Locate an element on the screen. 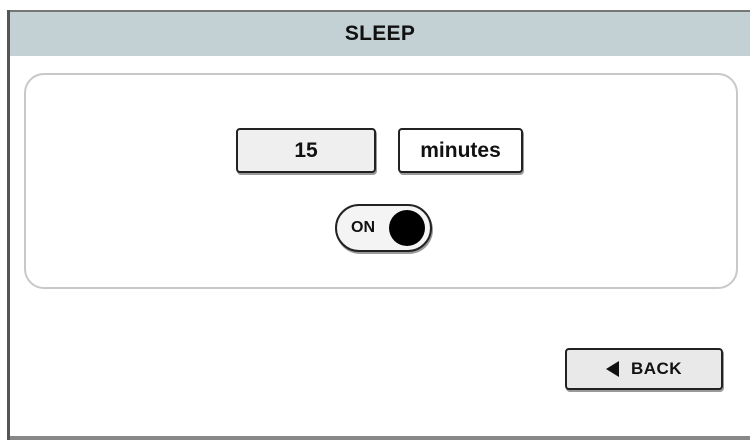  window-top-edge is located at coordinates (375, 6).